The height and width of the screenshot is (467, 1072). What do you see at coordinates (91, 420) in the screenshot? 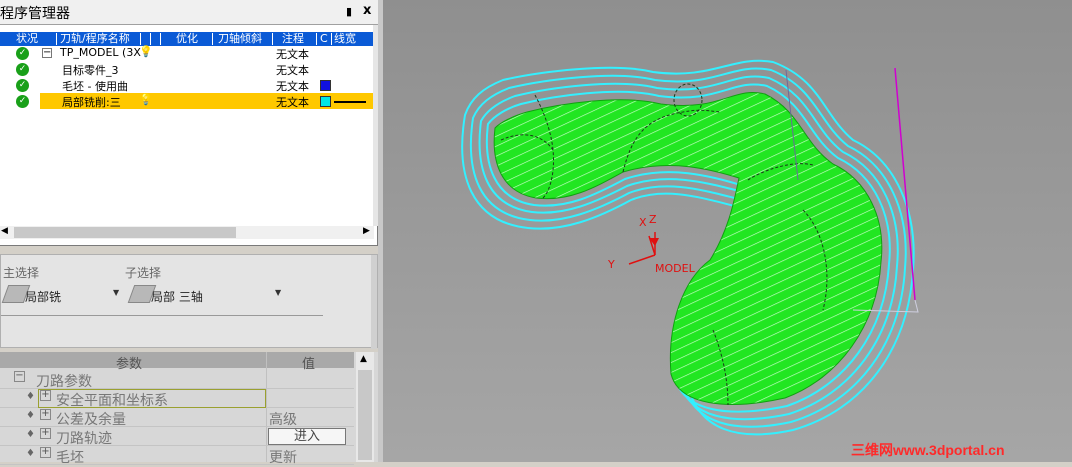
I see `param-label: 公差及余量` at bounding box center [91, 420].